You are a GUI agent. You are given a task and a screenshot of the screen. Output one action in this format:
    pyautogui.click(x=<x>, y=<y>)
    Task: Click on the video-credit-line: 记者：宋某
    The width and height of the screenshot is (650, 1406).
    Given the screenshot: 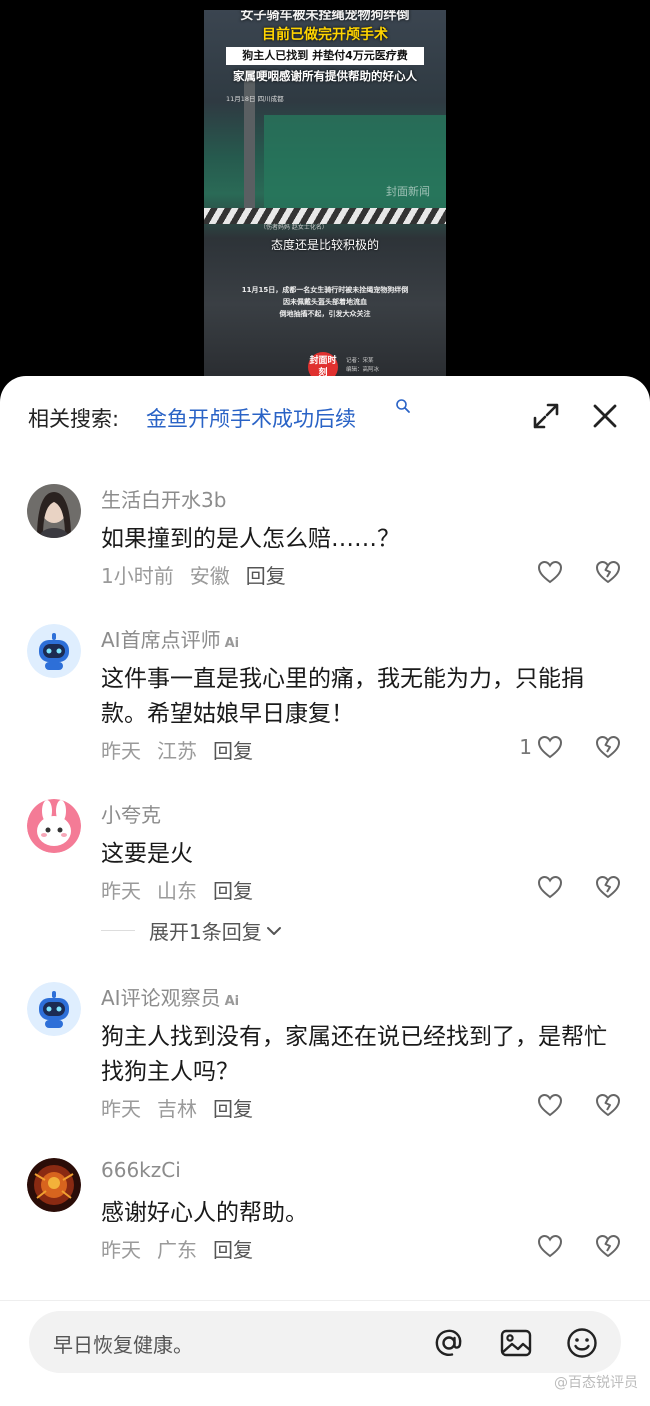 What is the action you would take?
    pyautogui.click(x=360, y=361)
    